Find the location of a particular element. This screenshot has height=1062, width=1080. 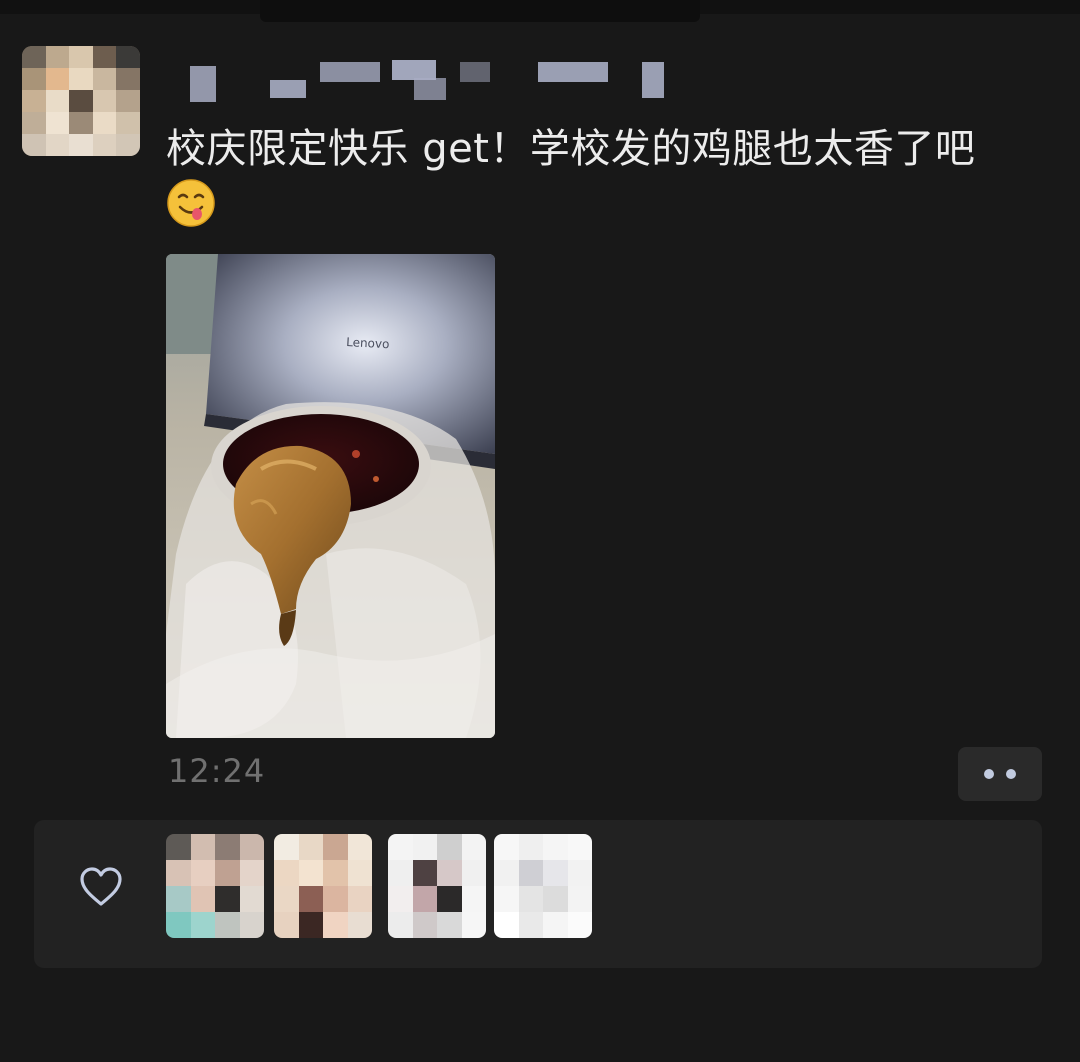

status-strip is located at coordinates (540, 11).